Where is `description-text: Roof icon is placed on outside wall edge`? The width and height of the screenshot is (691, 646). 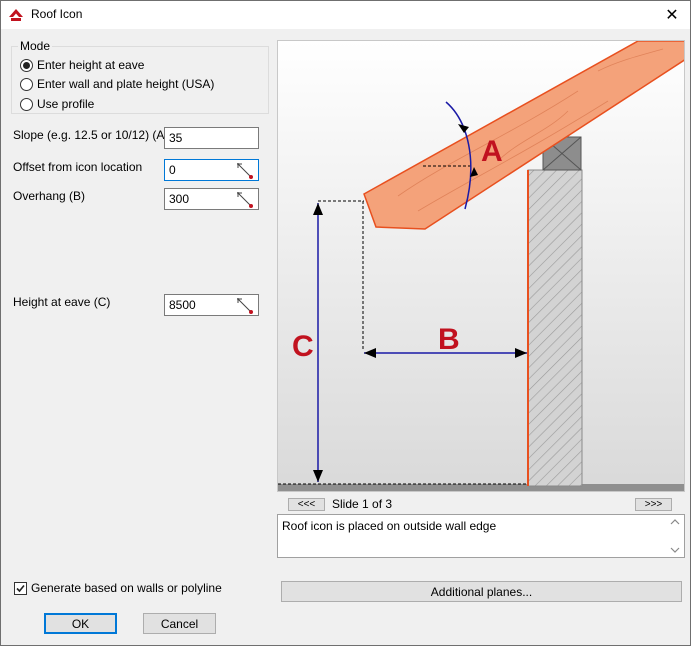 description-text: Roof icon is placed on outside wall edge is located at coordinates (389, 526).